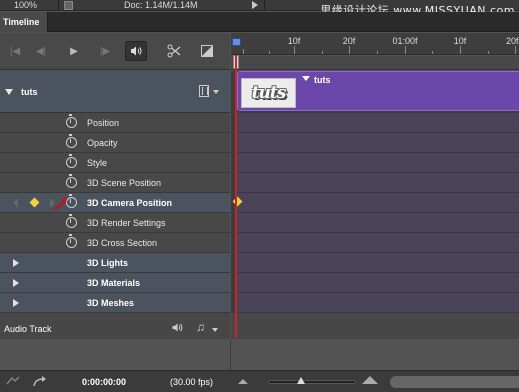  What do you see at coordinates (322, 80) in the screenshot?
I see `clip-name: tuts` at bounding box center [322, 80].